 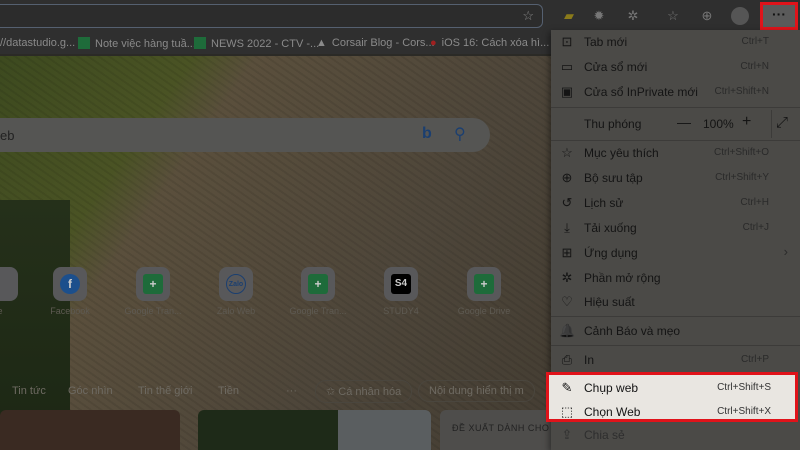 I want to click on bing-icon: b, so click(x=427, y=134).